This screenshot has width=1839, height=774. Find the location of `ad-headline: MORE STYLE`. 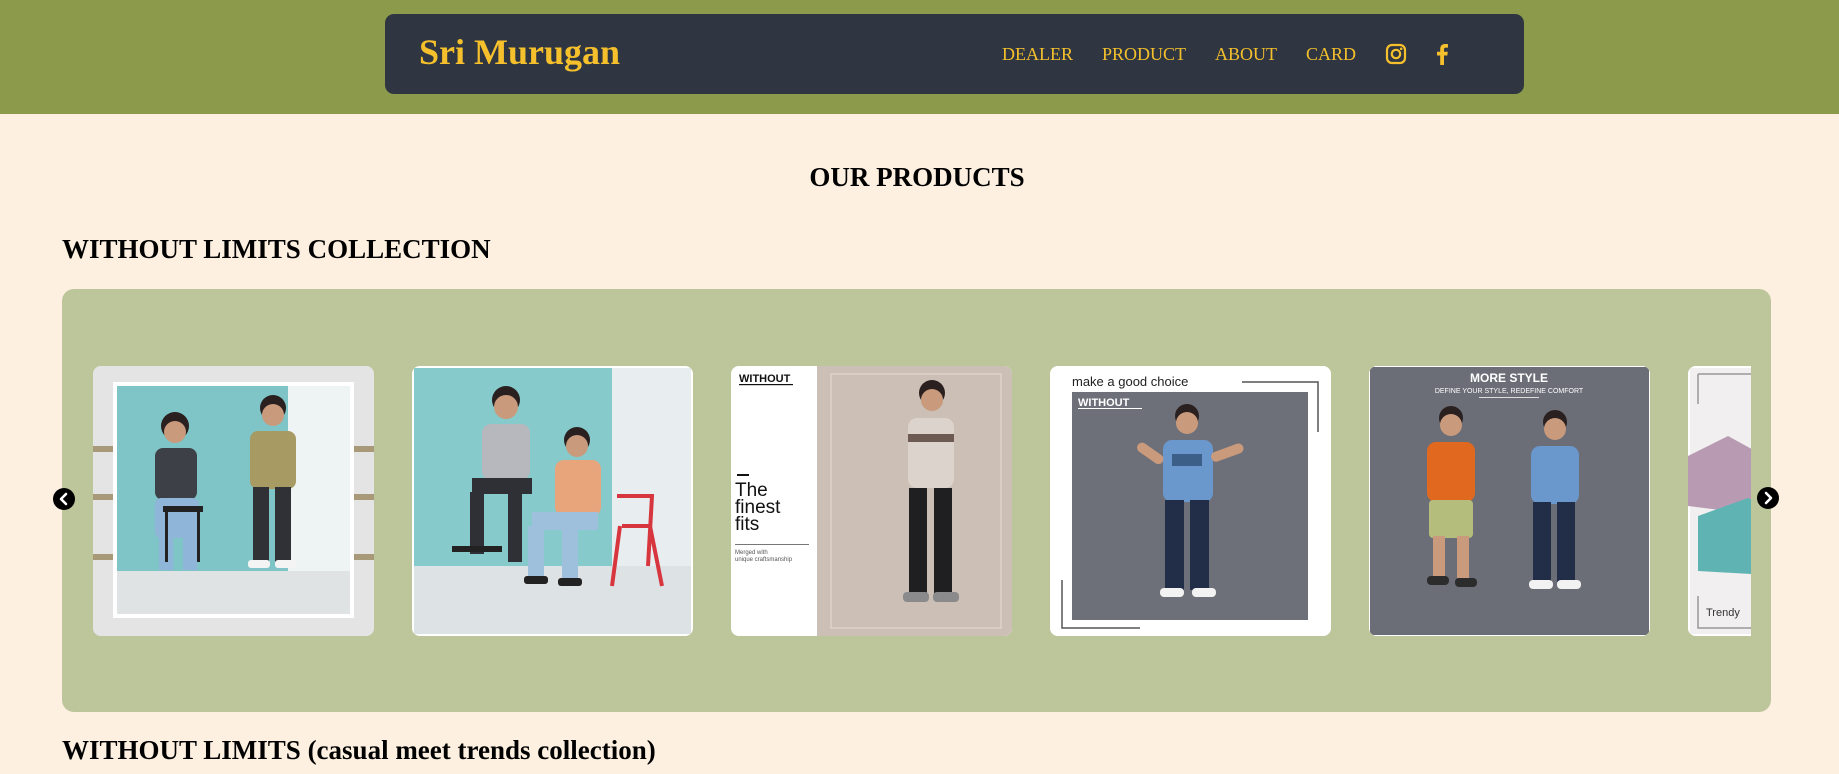

ad-headline: MORE STYLE is located at coordinates (1509, 378).